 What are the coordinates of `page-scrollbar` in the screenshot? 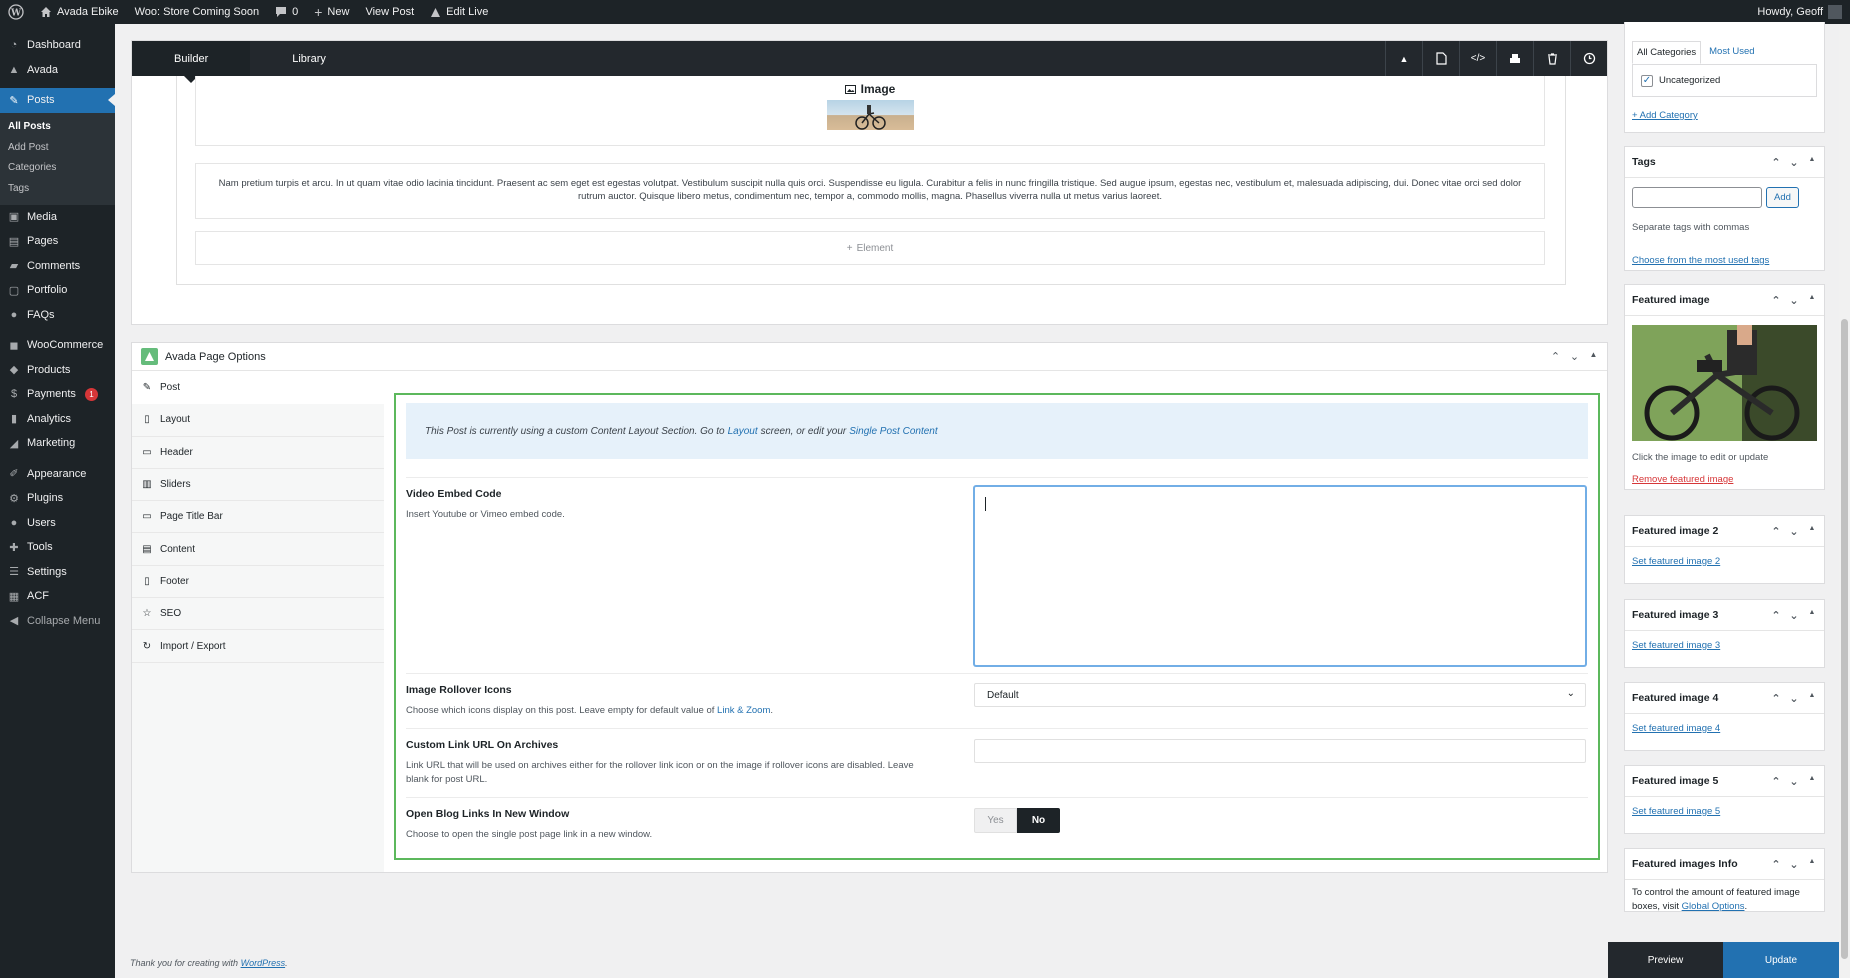 It's located at (1844, 501).